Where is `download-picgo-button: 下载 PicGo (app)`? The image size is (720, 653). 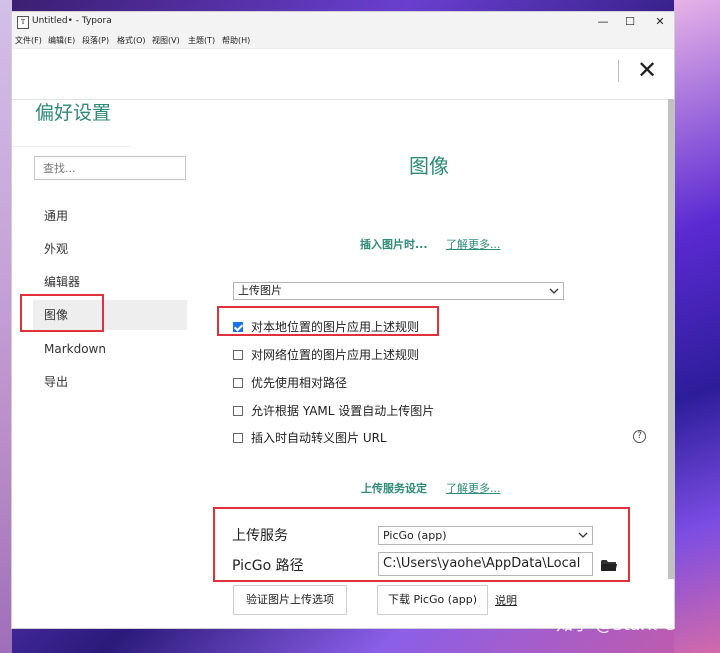 download-picgo-button: 下载 PicGo (app) is located at coordinates (432, 600).